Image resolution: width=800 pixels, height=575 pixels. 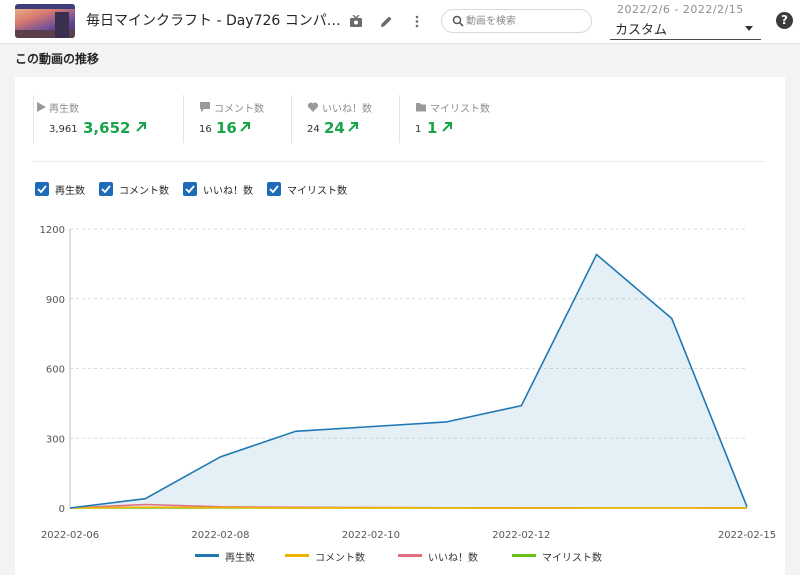 I want to click on x-tick-label: 2022-02-12, so click(x=521, y=535).